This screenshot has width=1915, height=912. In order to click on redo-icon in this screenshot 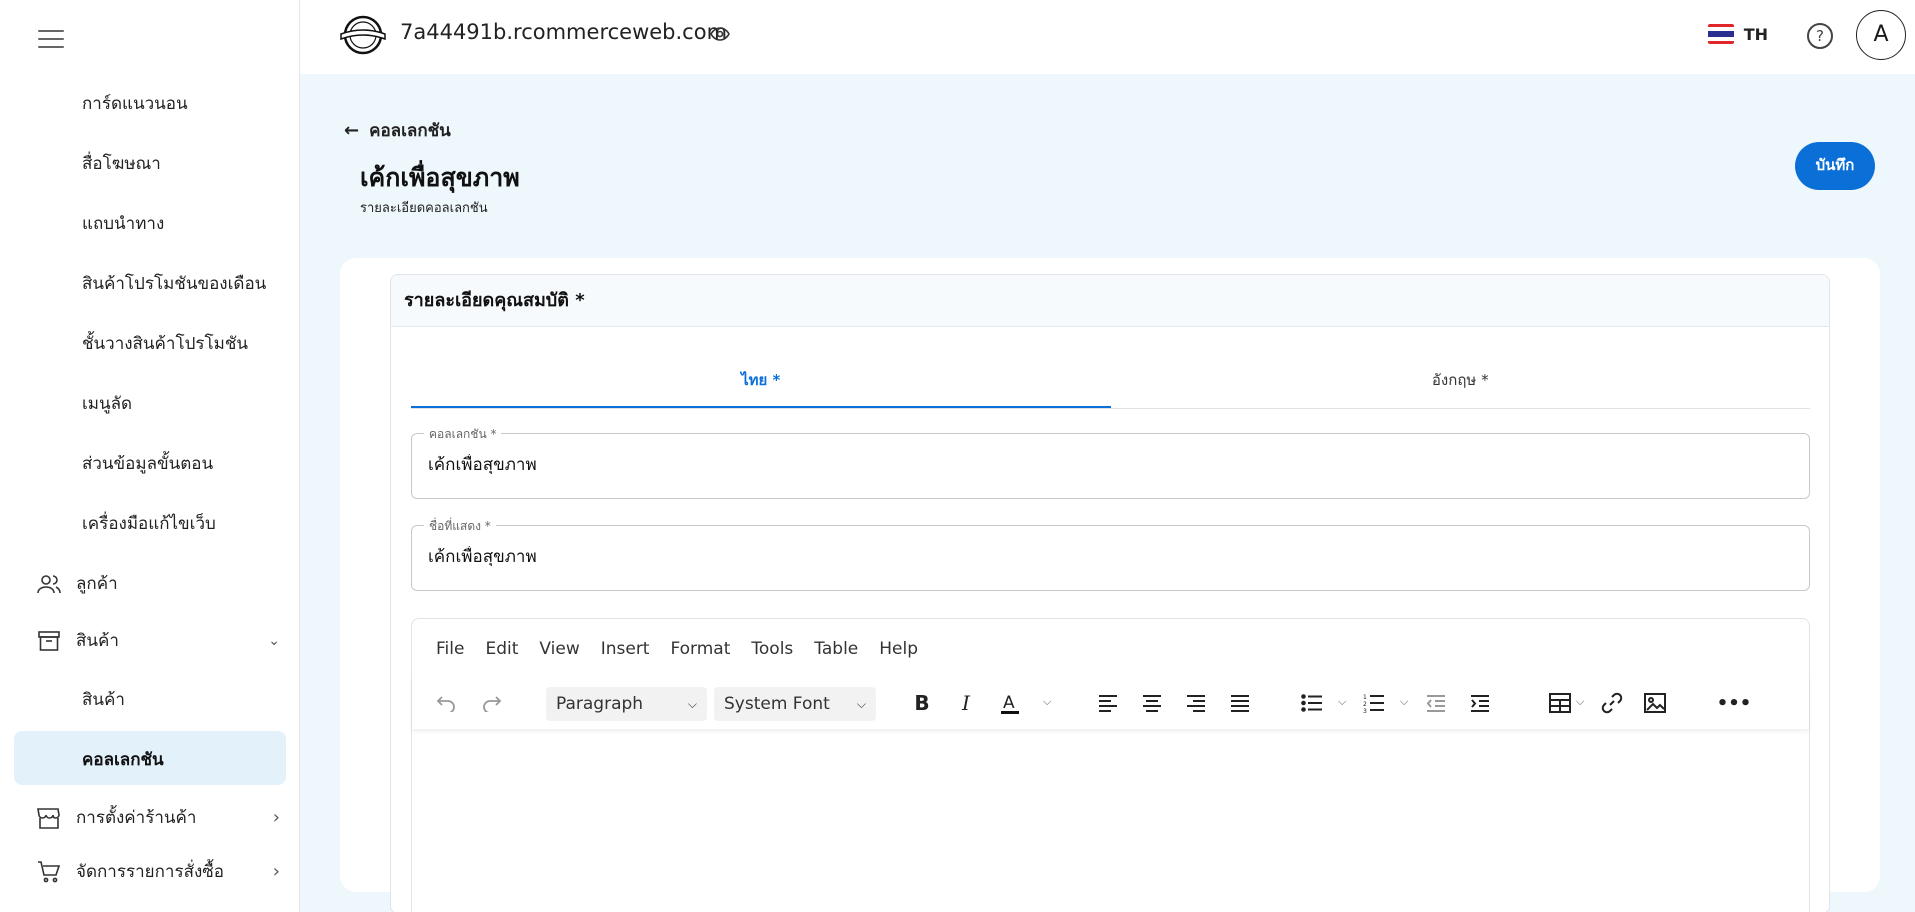, I will do `click(492, 703)`.